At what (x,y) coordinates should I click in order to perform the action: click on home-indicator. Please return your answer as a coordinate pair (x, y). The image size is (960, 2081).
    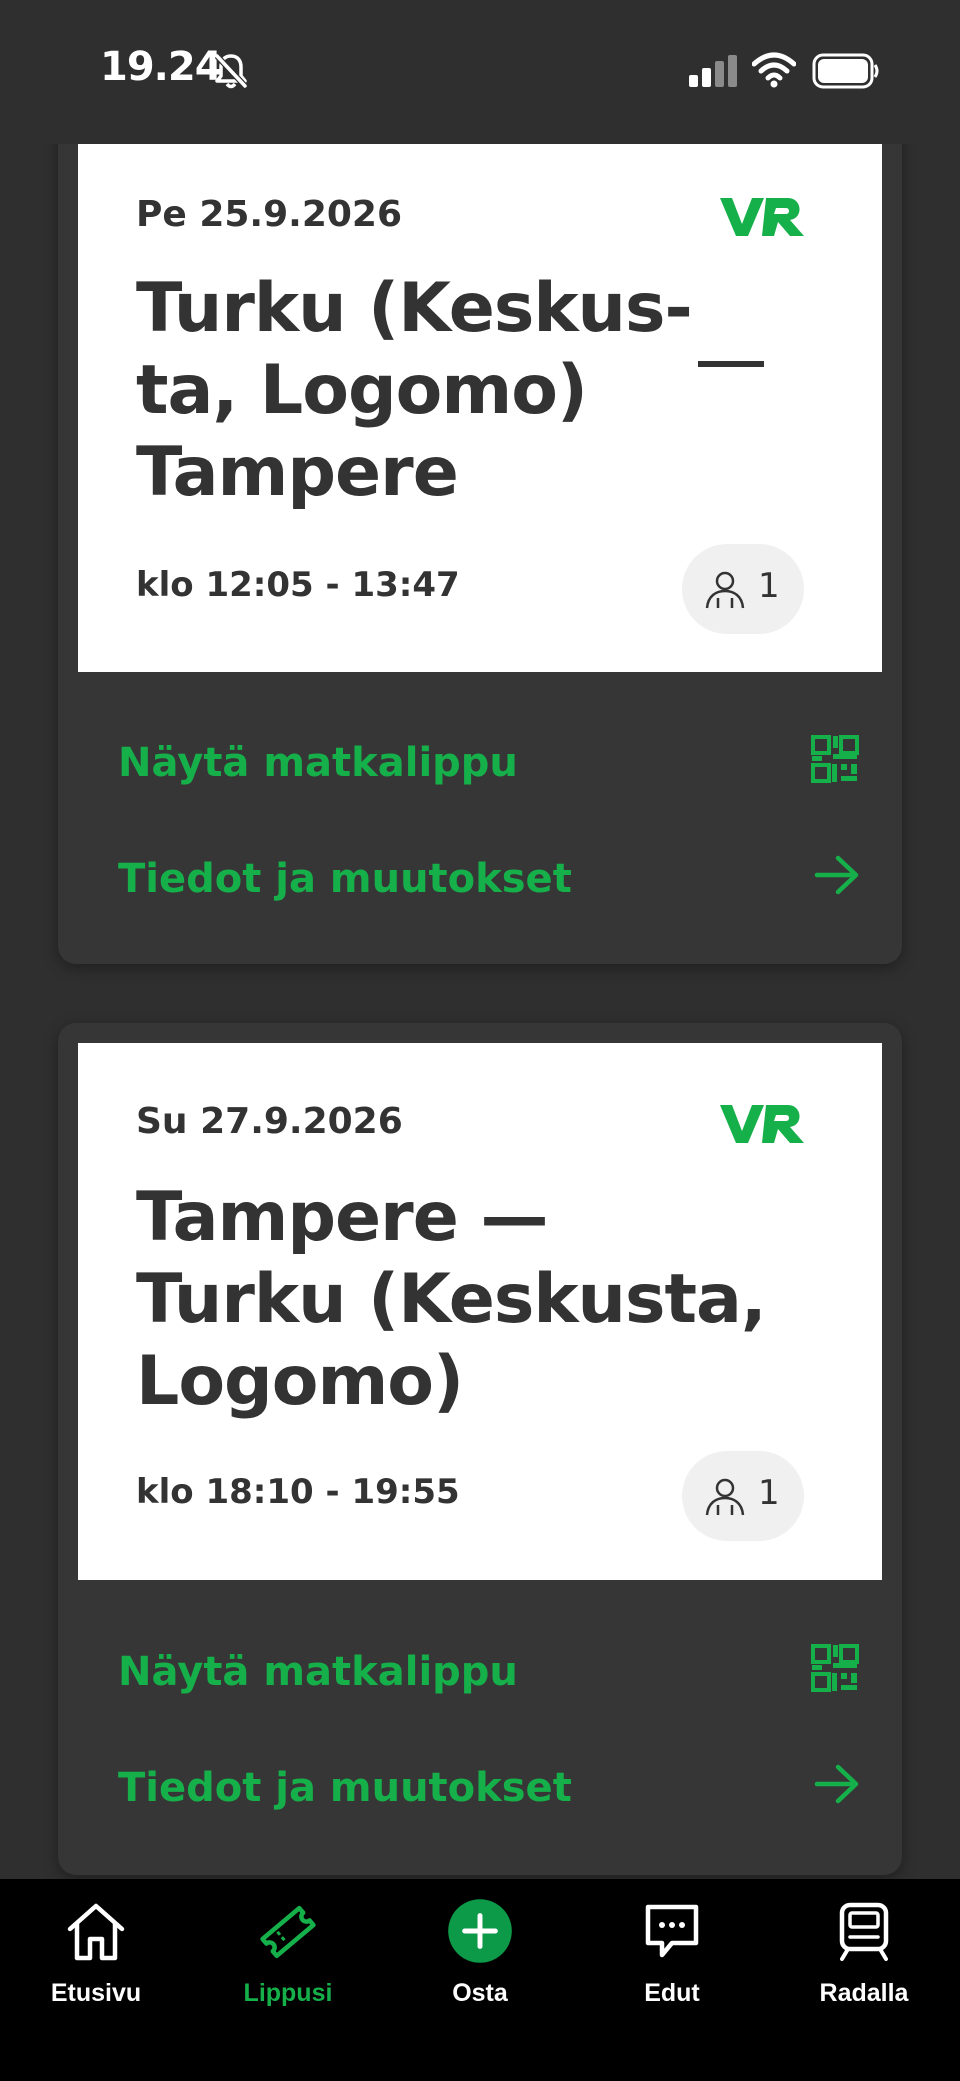
    Looking at the image, I should click on (480, 2060).